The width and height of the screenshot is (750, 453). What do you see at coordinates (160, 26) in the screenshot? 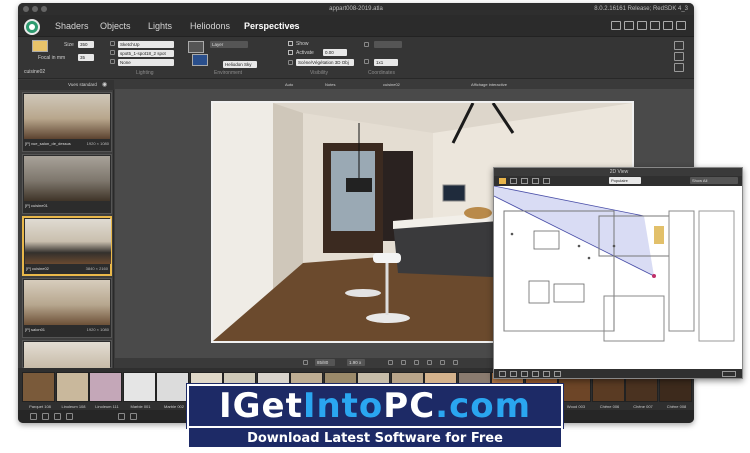
I see `menu-lights: Lights` at bounding box center [160, 26].